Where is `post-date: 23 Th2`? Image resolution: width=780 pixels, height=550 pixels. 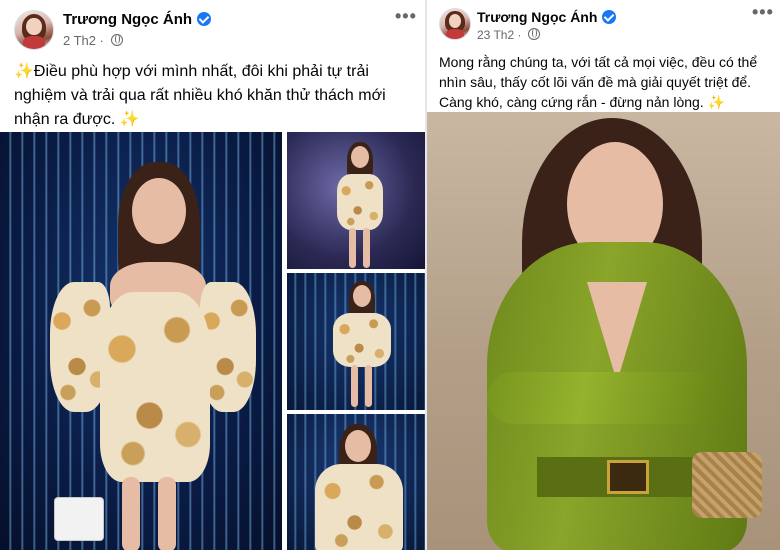
post-date: 23 Th2 is located at coordinates (495, 35).